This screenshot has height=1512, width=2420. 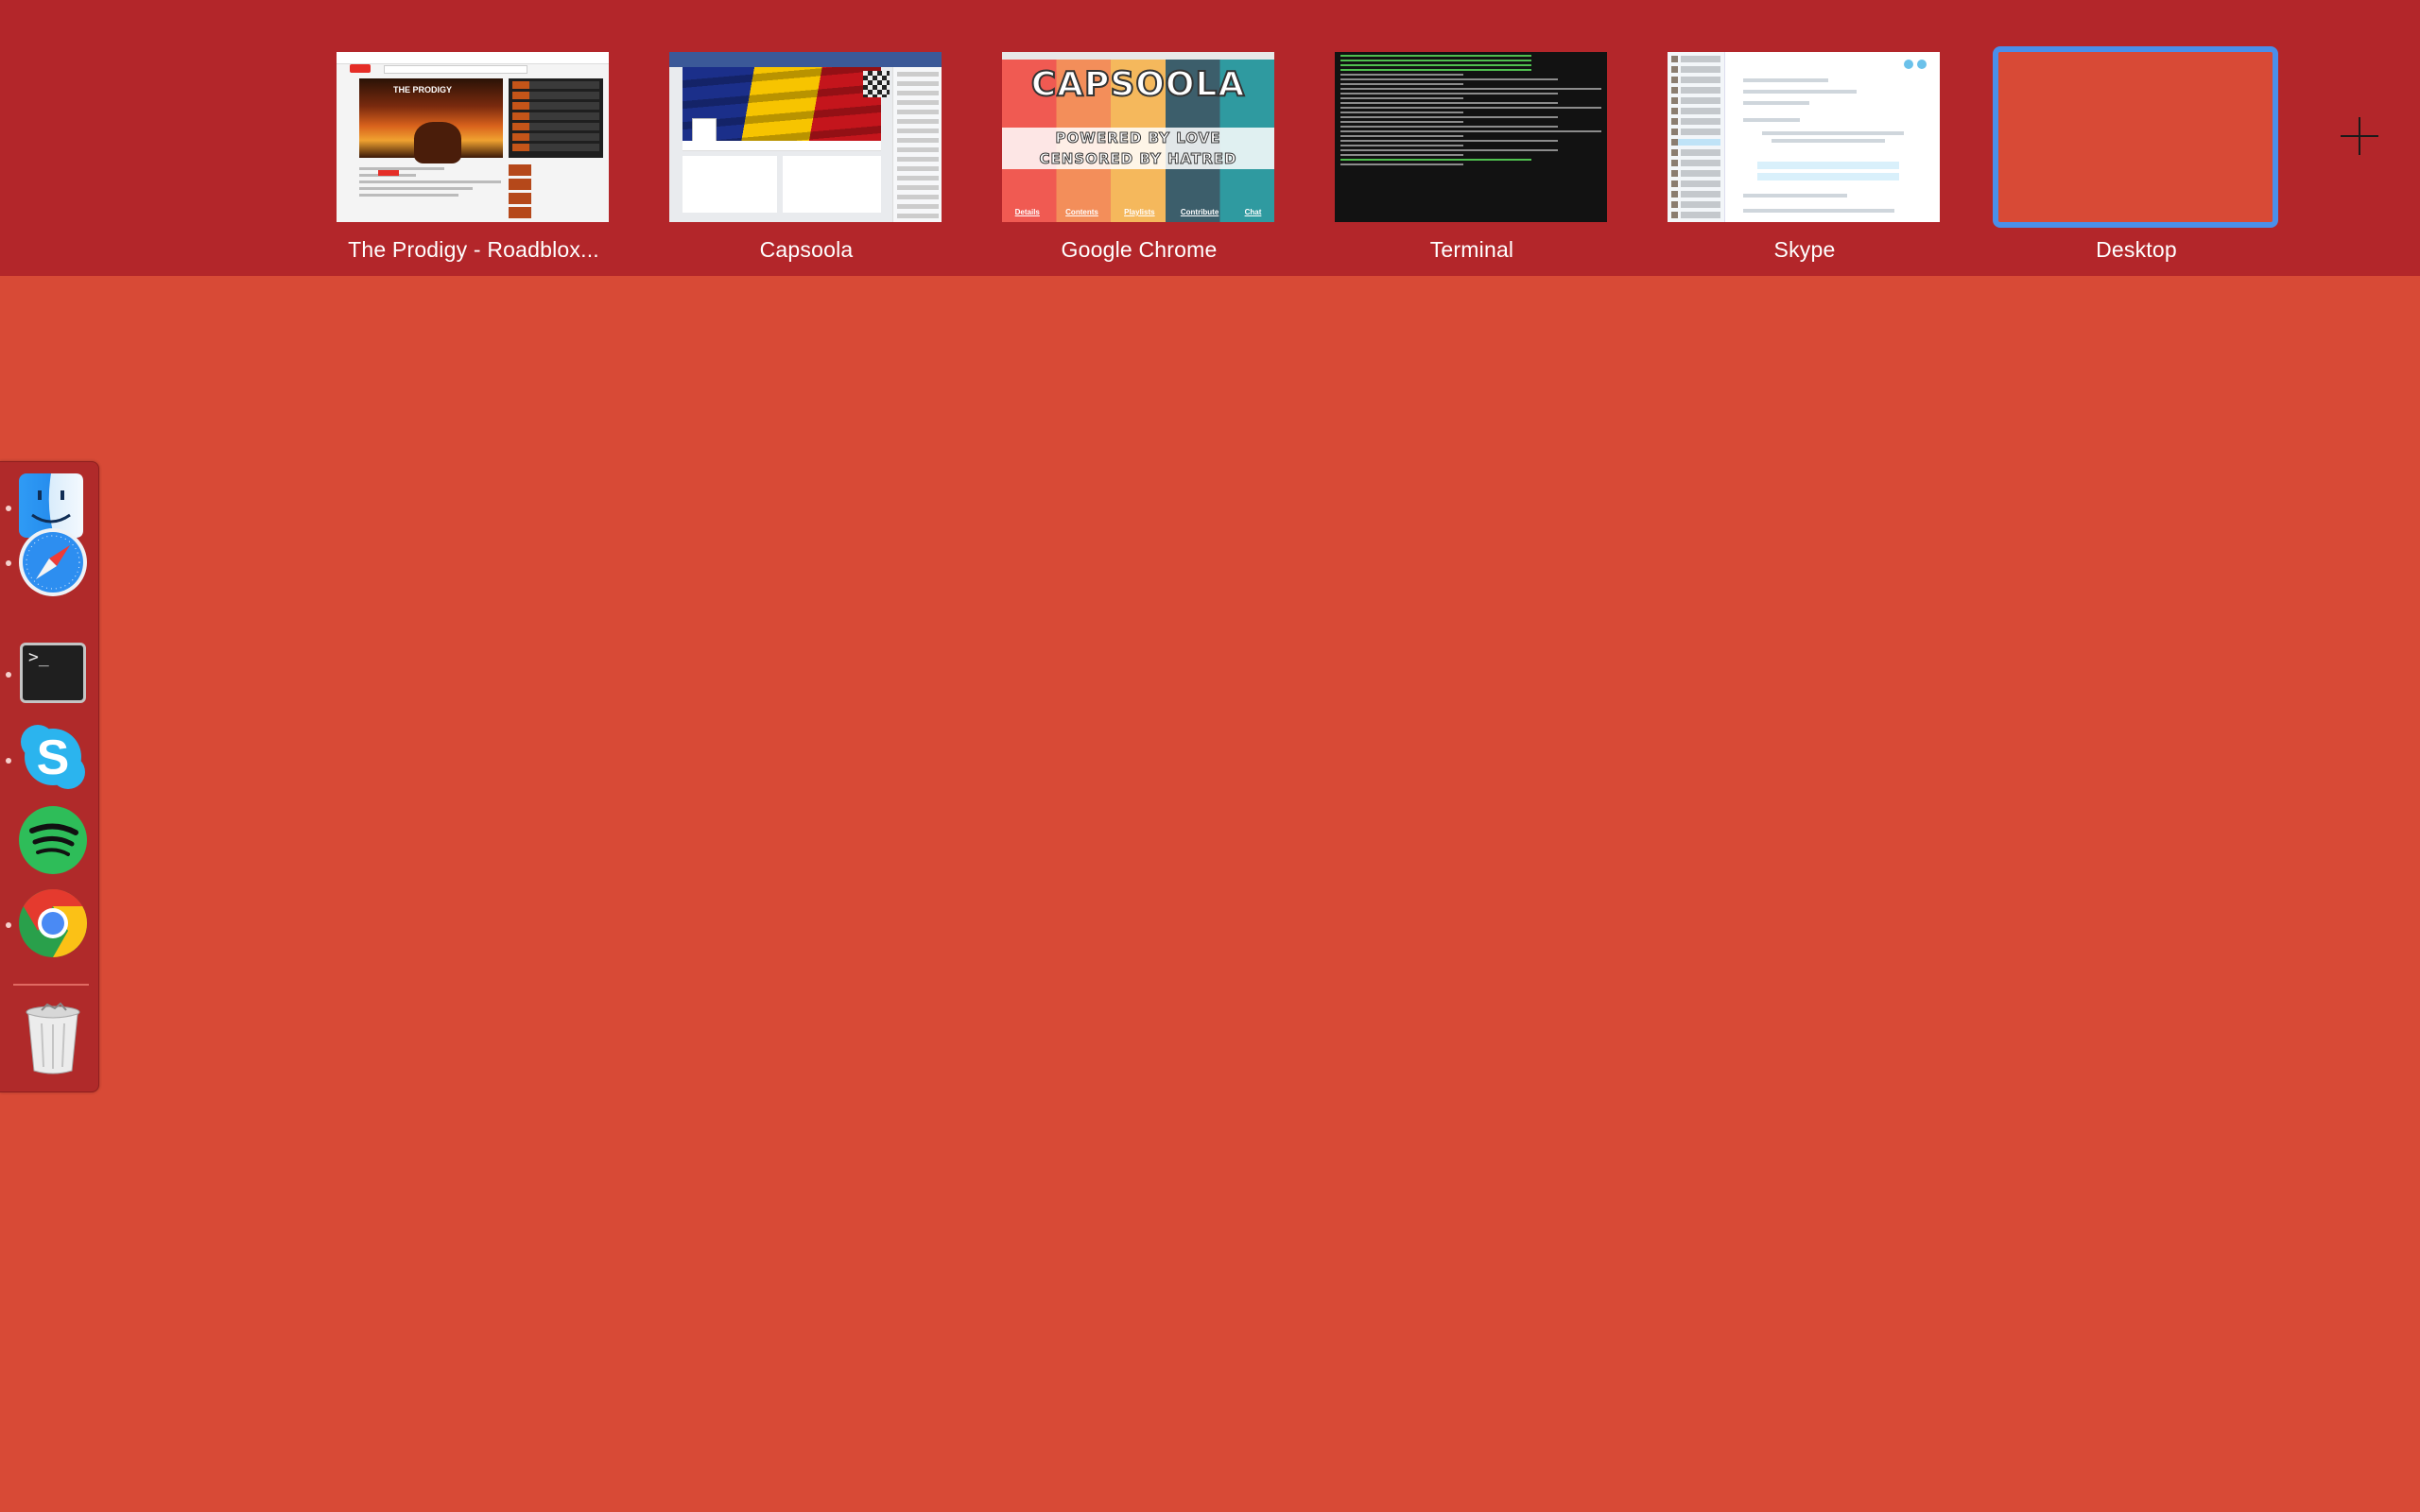 What do you see at coordinates (2359, 136) in the screenshot?
I see `plus-icon` at bounding box center [2359, 136].